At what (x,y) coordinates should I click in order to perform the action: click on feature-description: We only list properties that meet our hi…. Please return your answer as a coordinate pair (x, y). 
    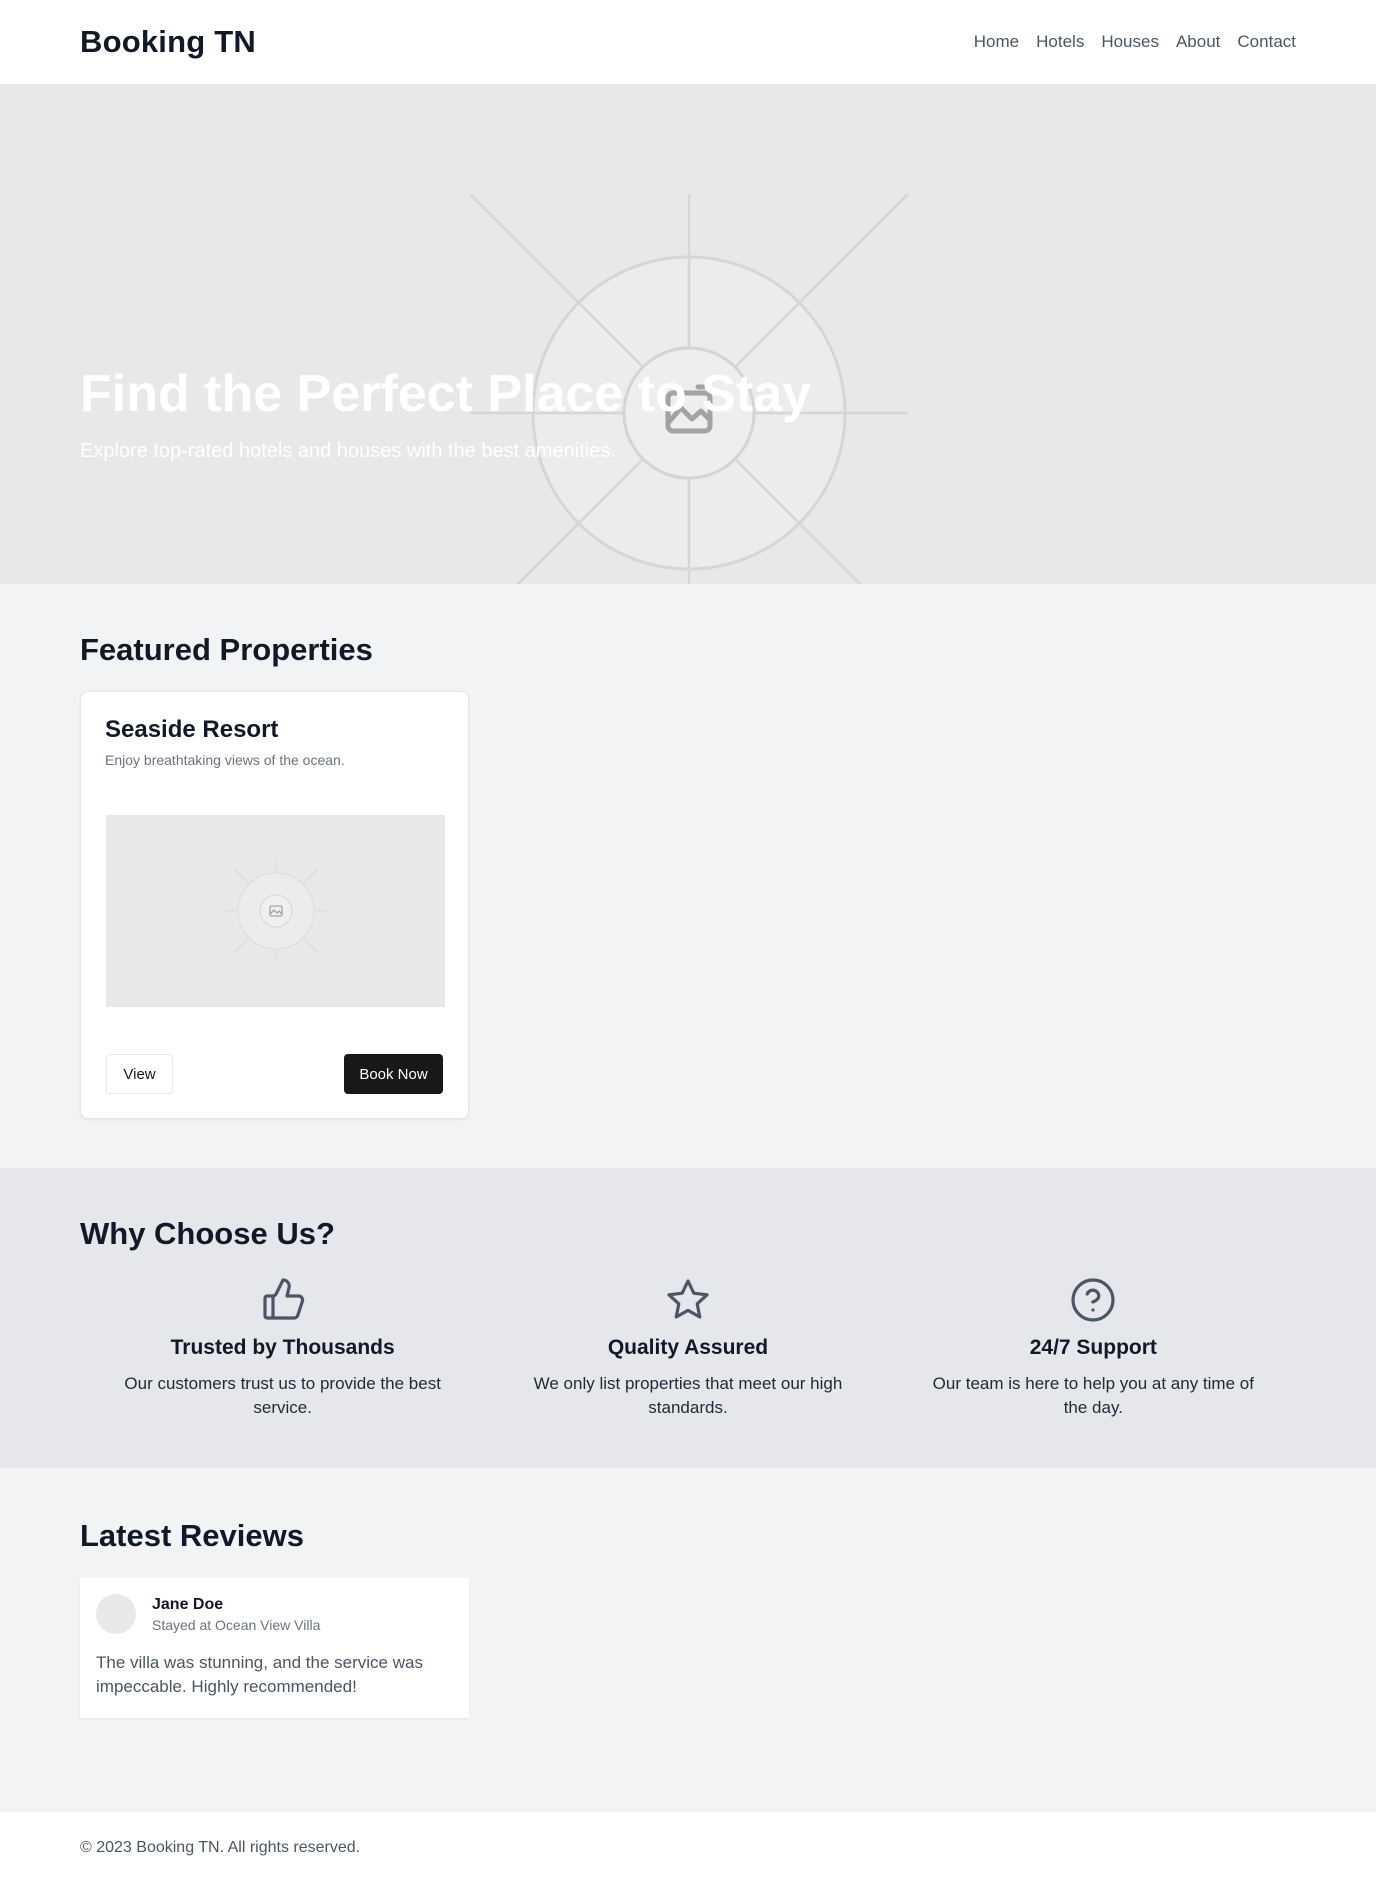
    Looking at the image, I should click on (688, 1395).